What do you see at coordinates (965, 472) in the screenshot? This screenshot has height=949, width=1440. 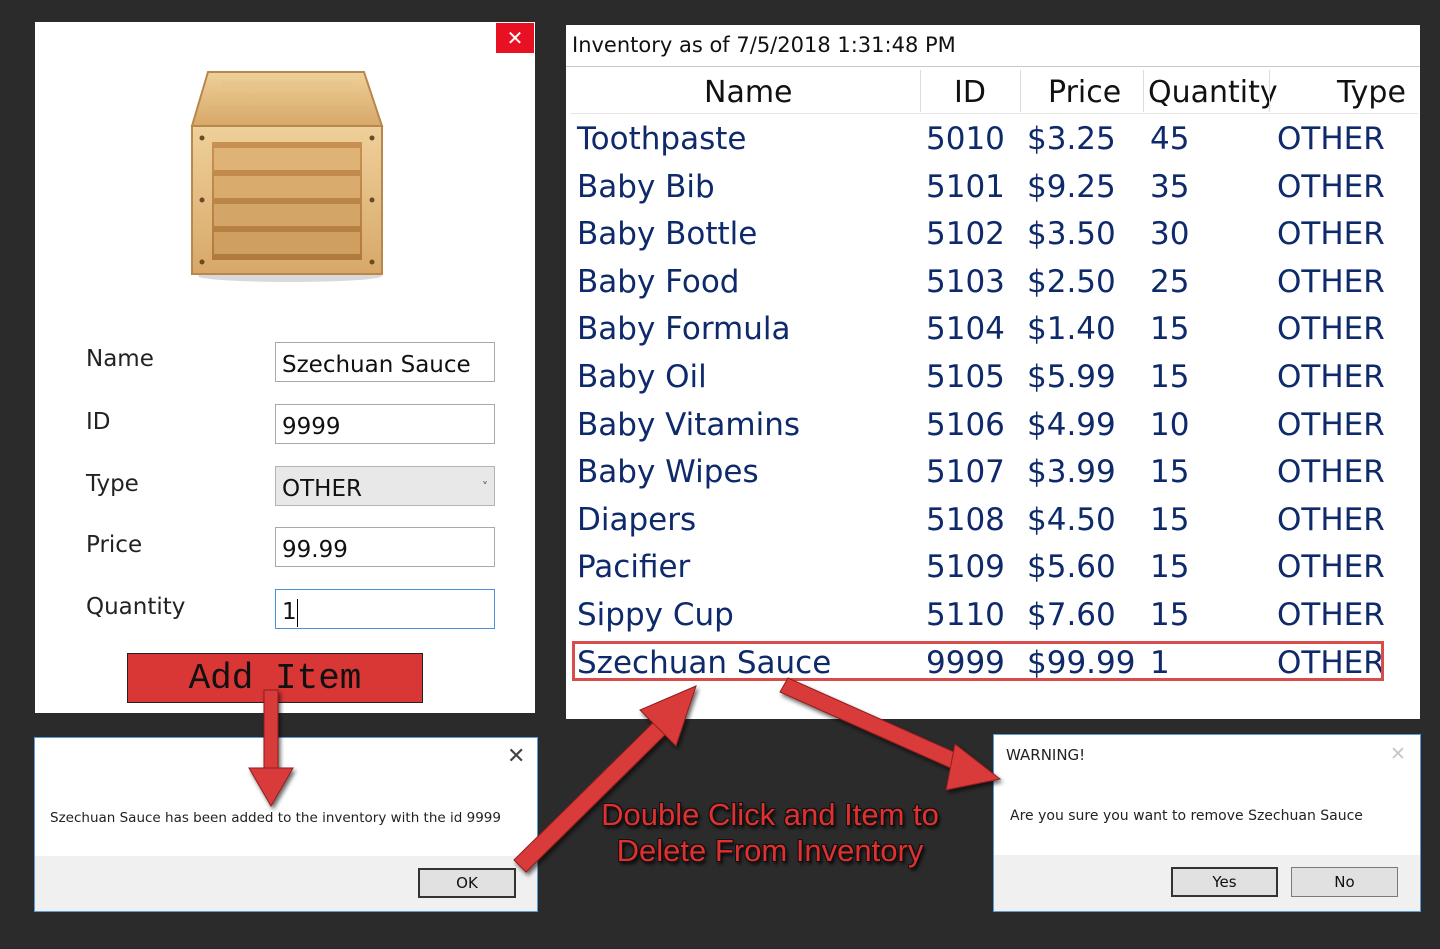 I see `cell-id: 5107` at bounding box center [965, 472].